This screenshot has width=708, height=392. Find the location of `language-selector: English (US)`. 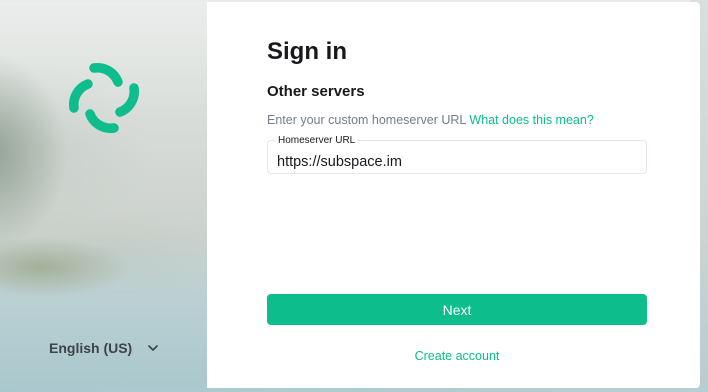

language-selector: English (US) is located at coordinates (104, 348).